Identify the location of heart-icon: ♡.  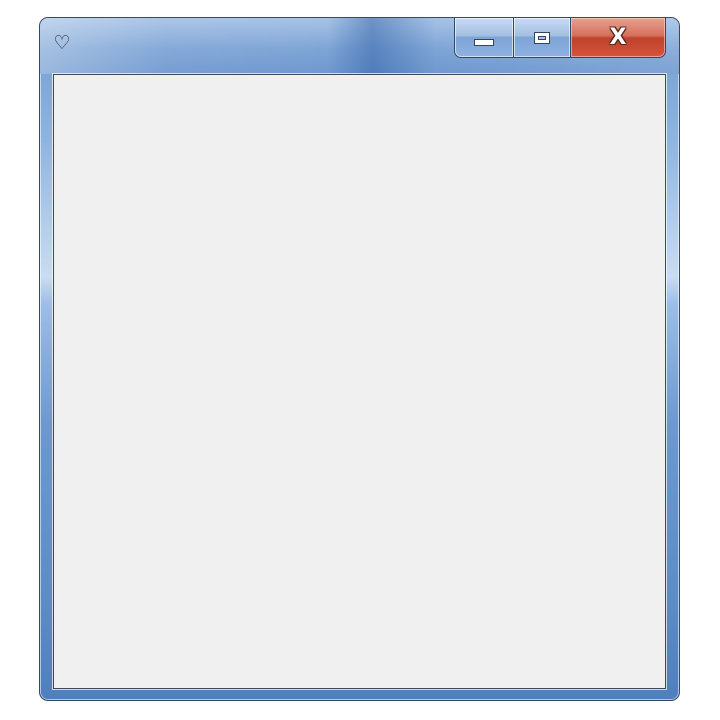
(62, 43).